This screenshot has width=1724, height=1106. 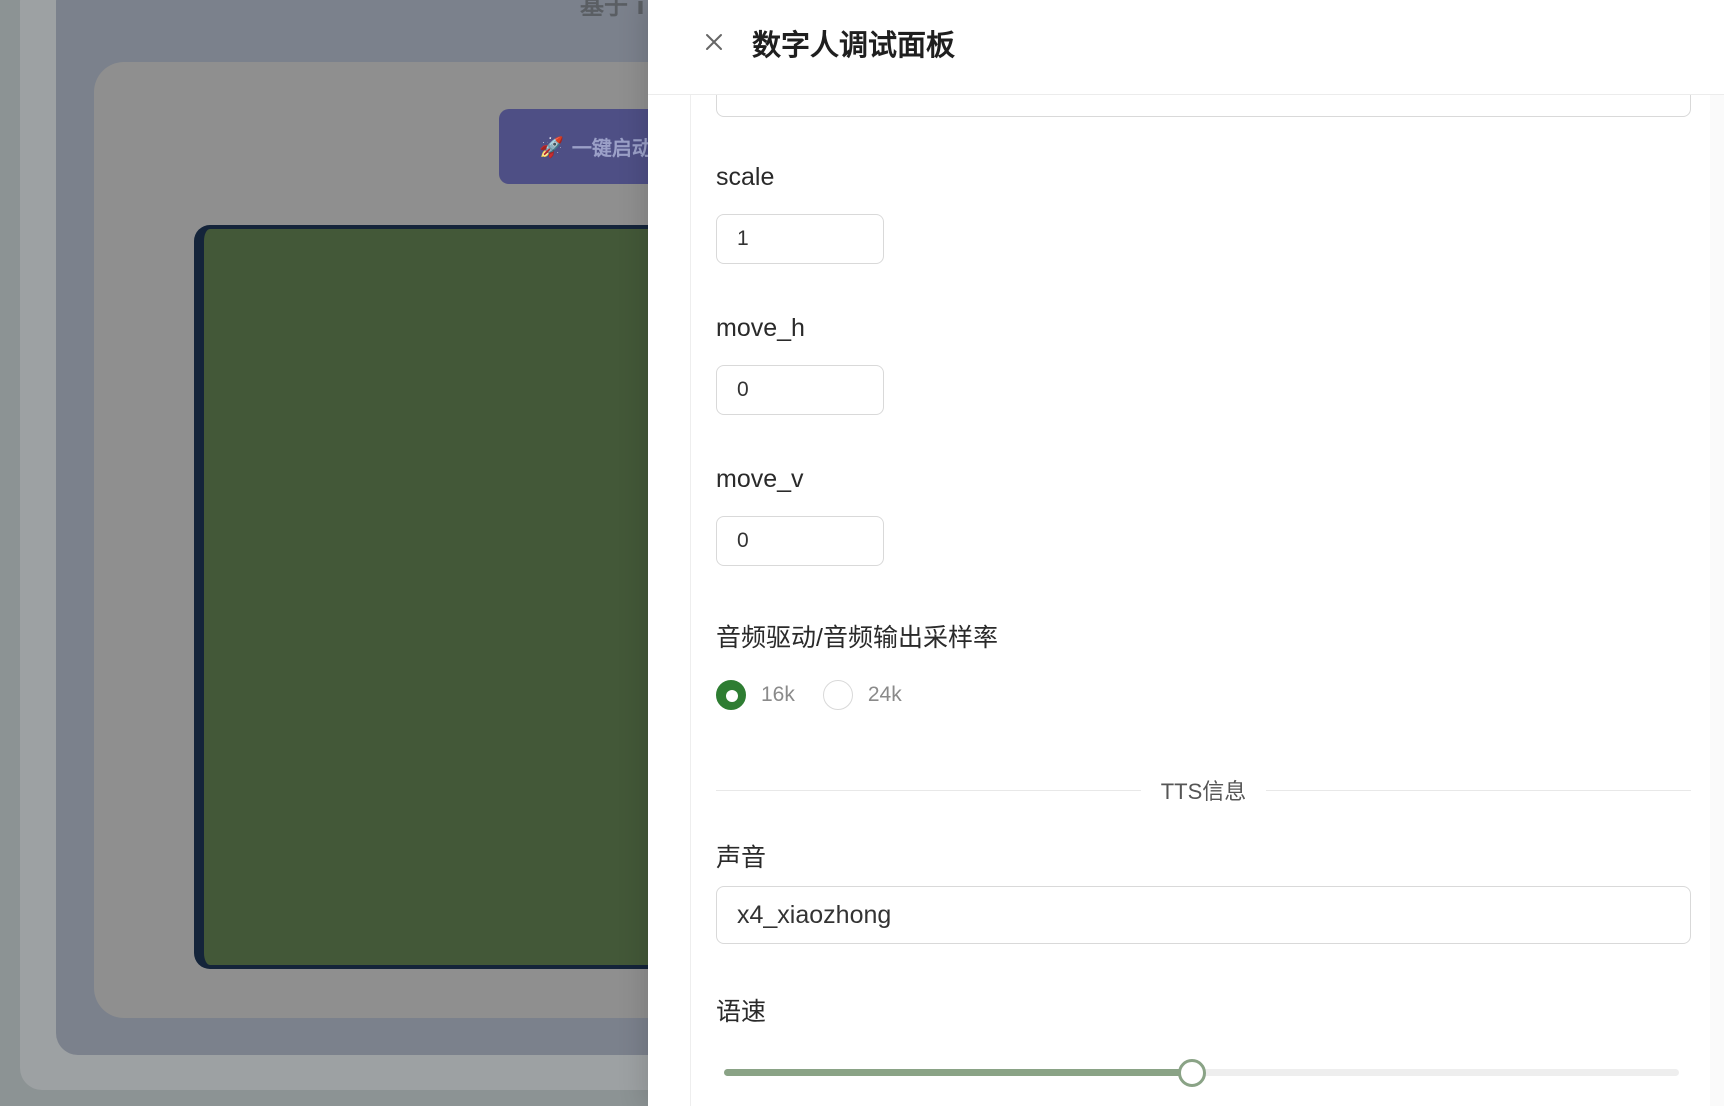 I want to click on radio-label-24k: 24k, so click(x=884, y=694).